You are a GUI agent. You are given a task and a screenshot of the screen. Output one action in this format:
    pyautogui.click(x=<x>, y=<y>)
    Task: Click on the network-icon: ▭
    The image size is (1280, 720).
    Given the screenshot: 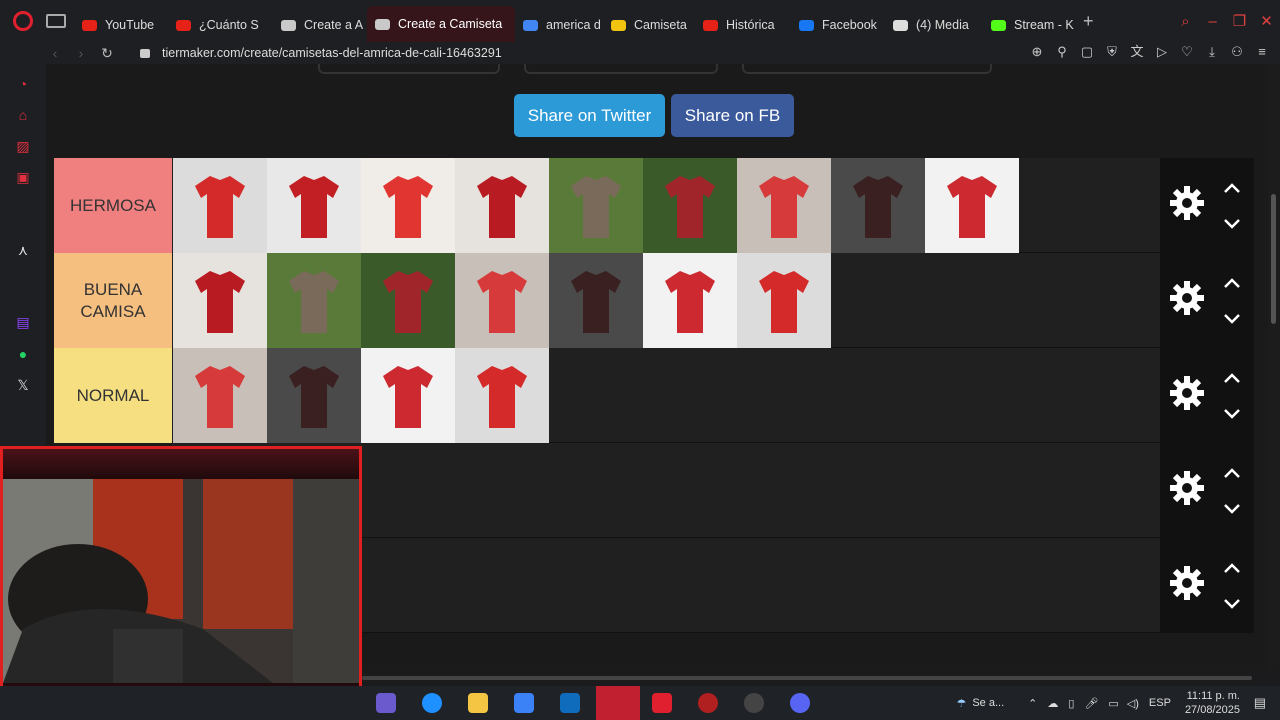 What is the action you would take?
    pyautogui.click(x=1113, y=703)
    